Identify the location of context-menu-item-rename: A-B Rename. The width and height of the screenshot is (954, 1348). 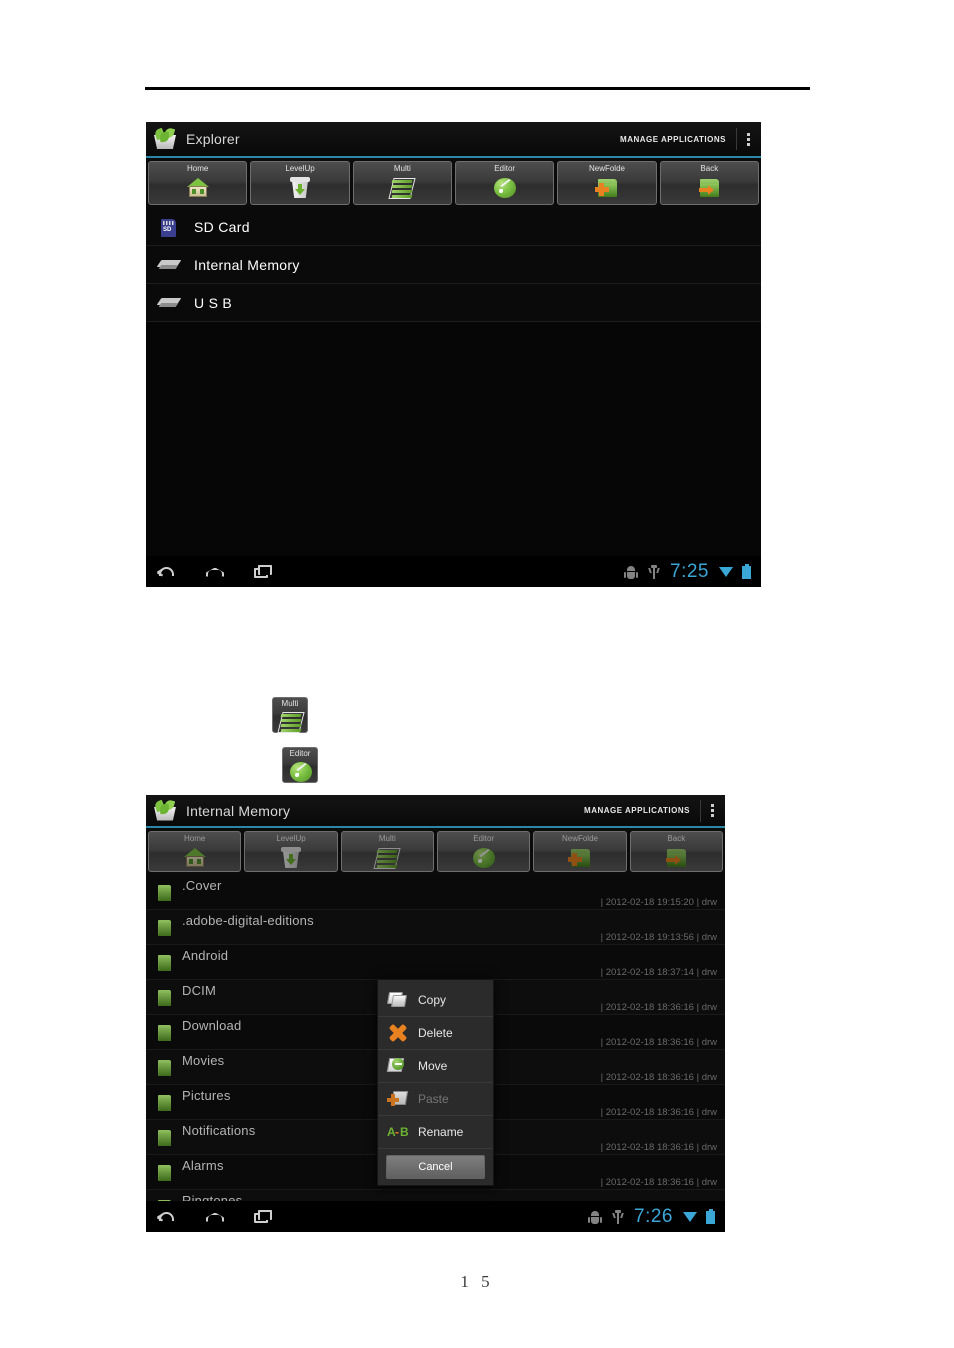
(435, 1132).